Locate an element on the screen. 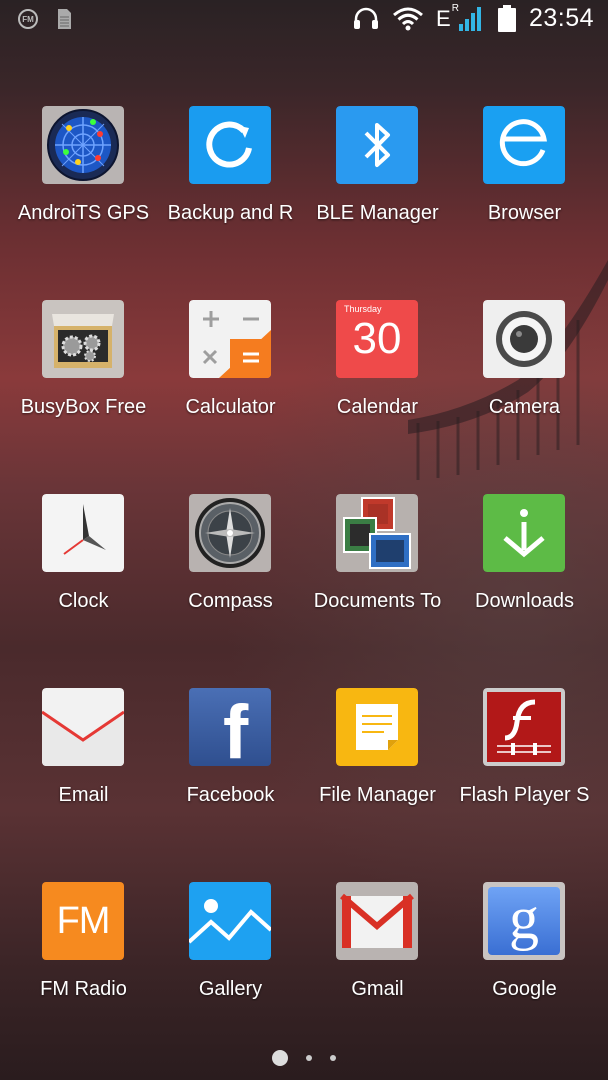  app-label: Google is located at coordinates (524, 989).